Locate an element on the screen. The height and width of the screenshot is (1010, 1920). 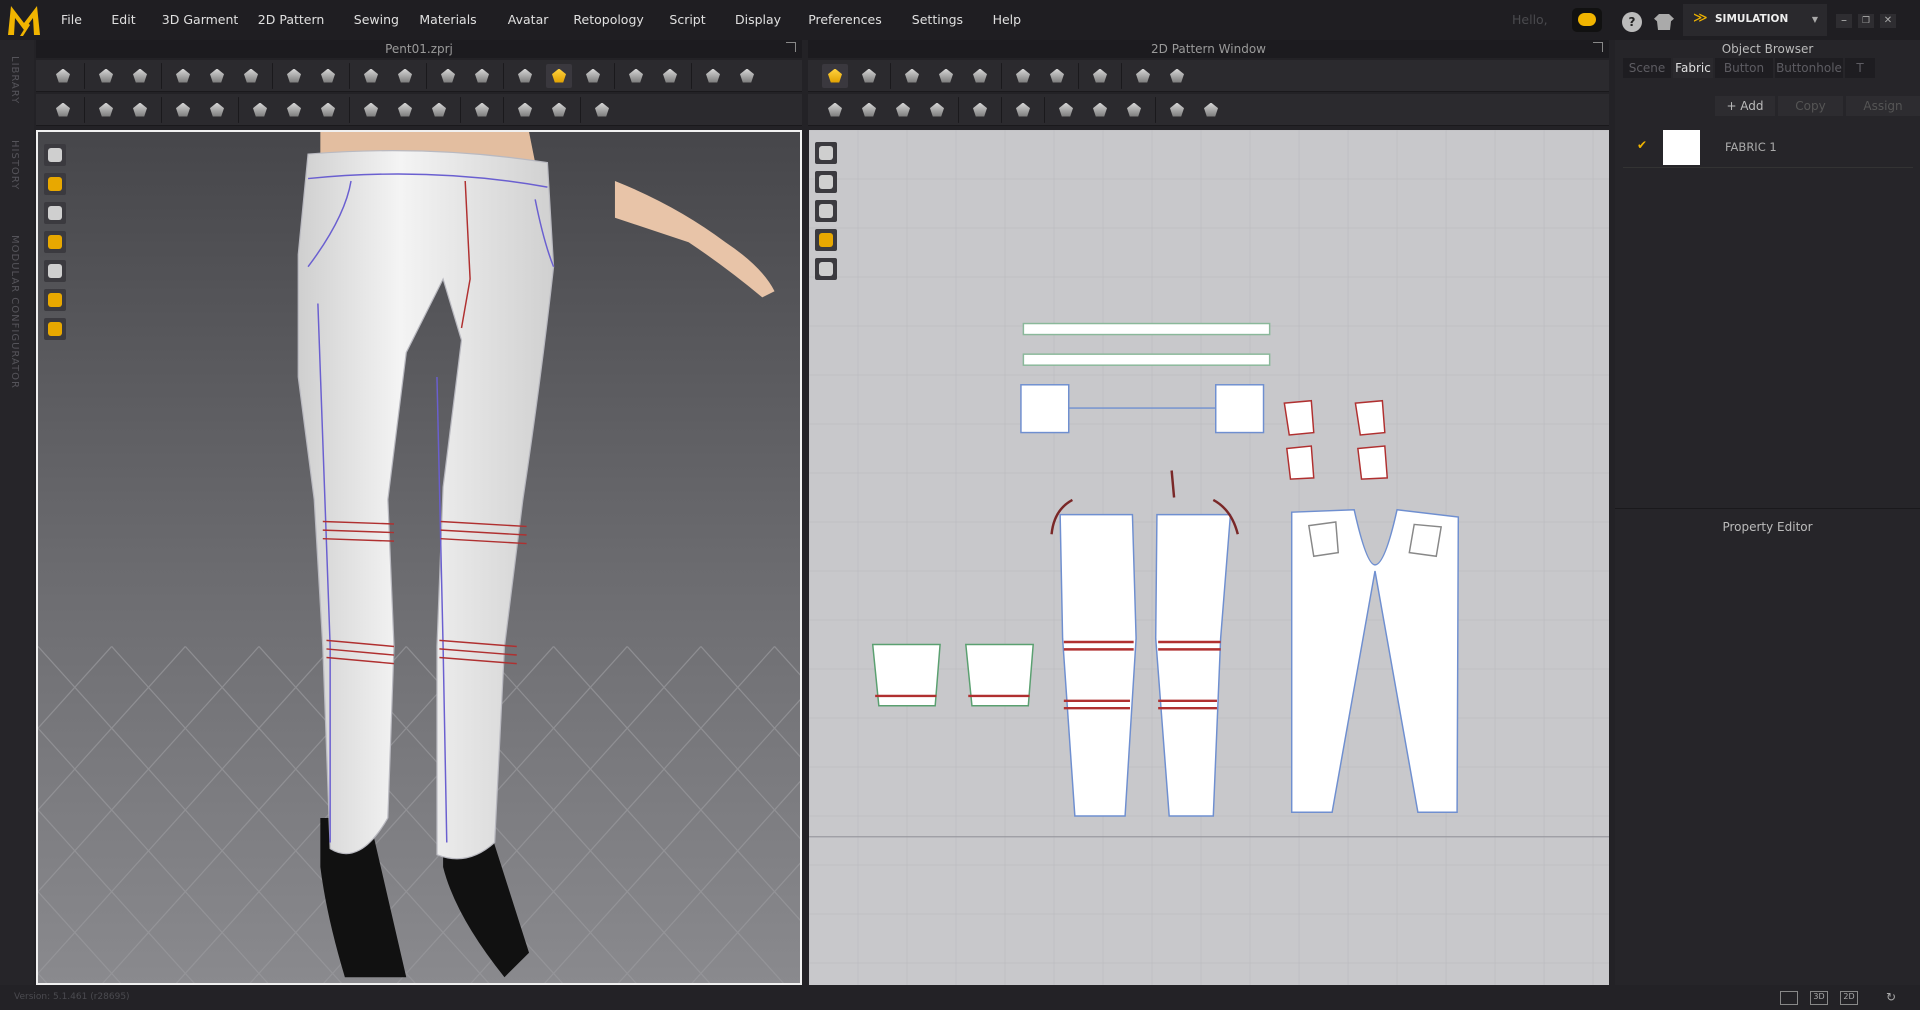
add-garment-icon is located at coordinates (1664, 22).